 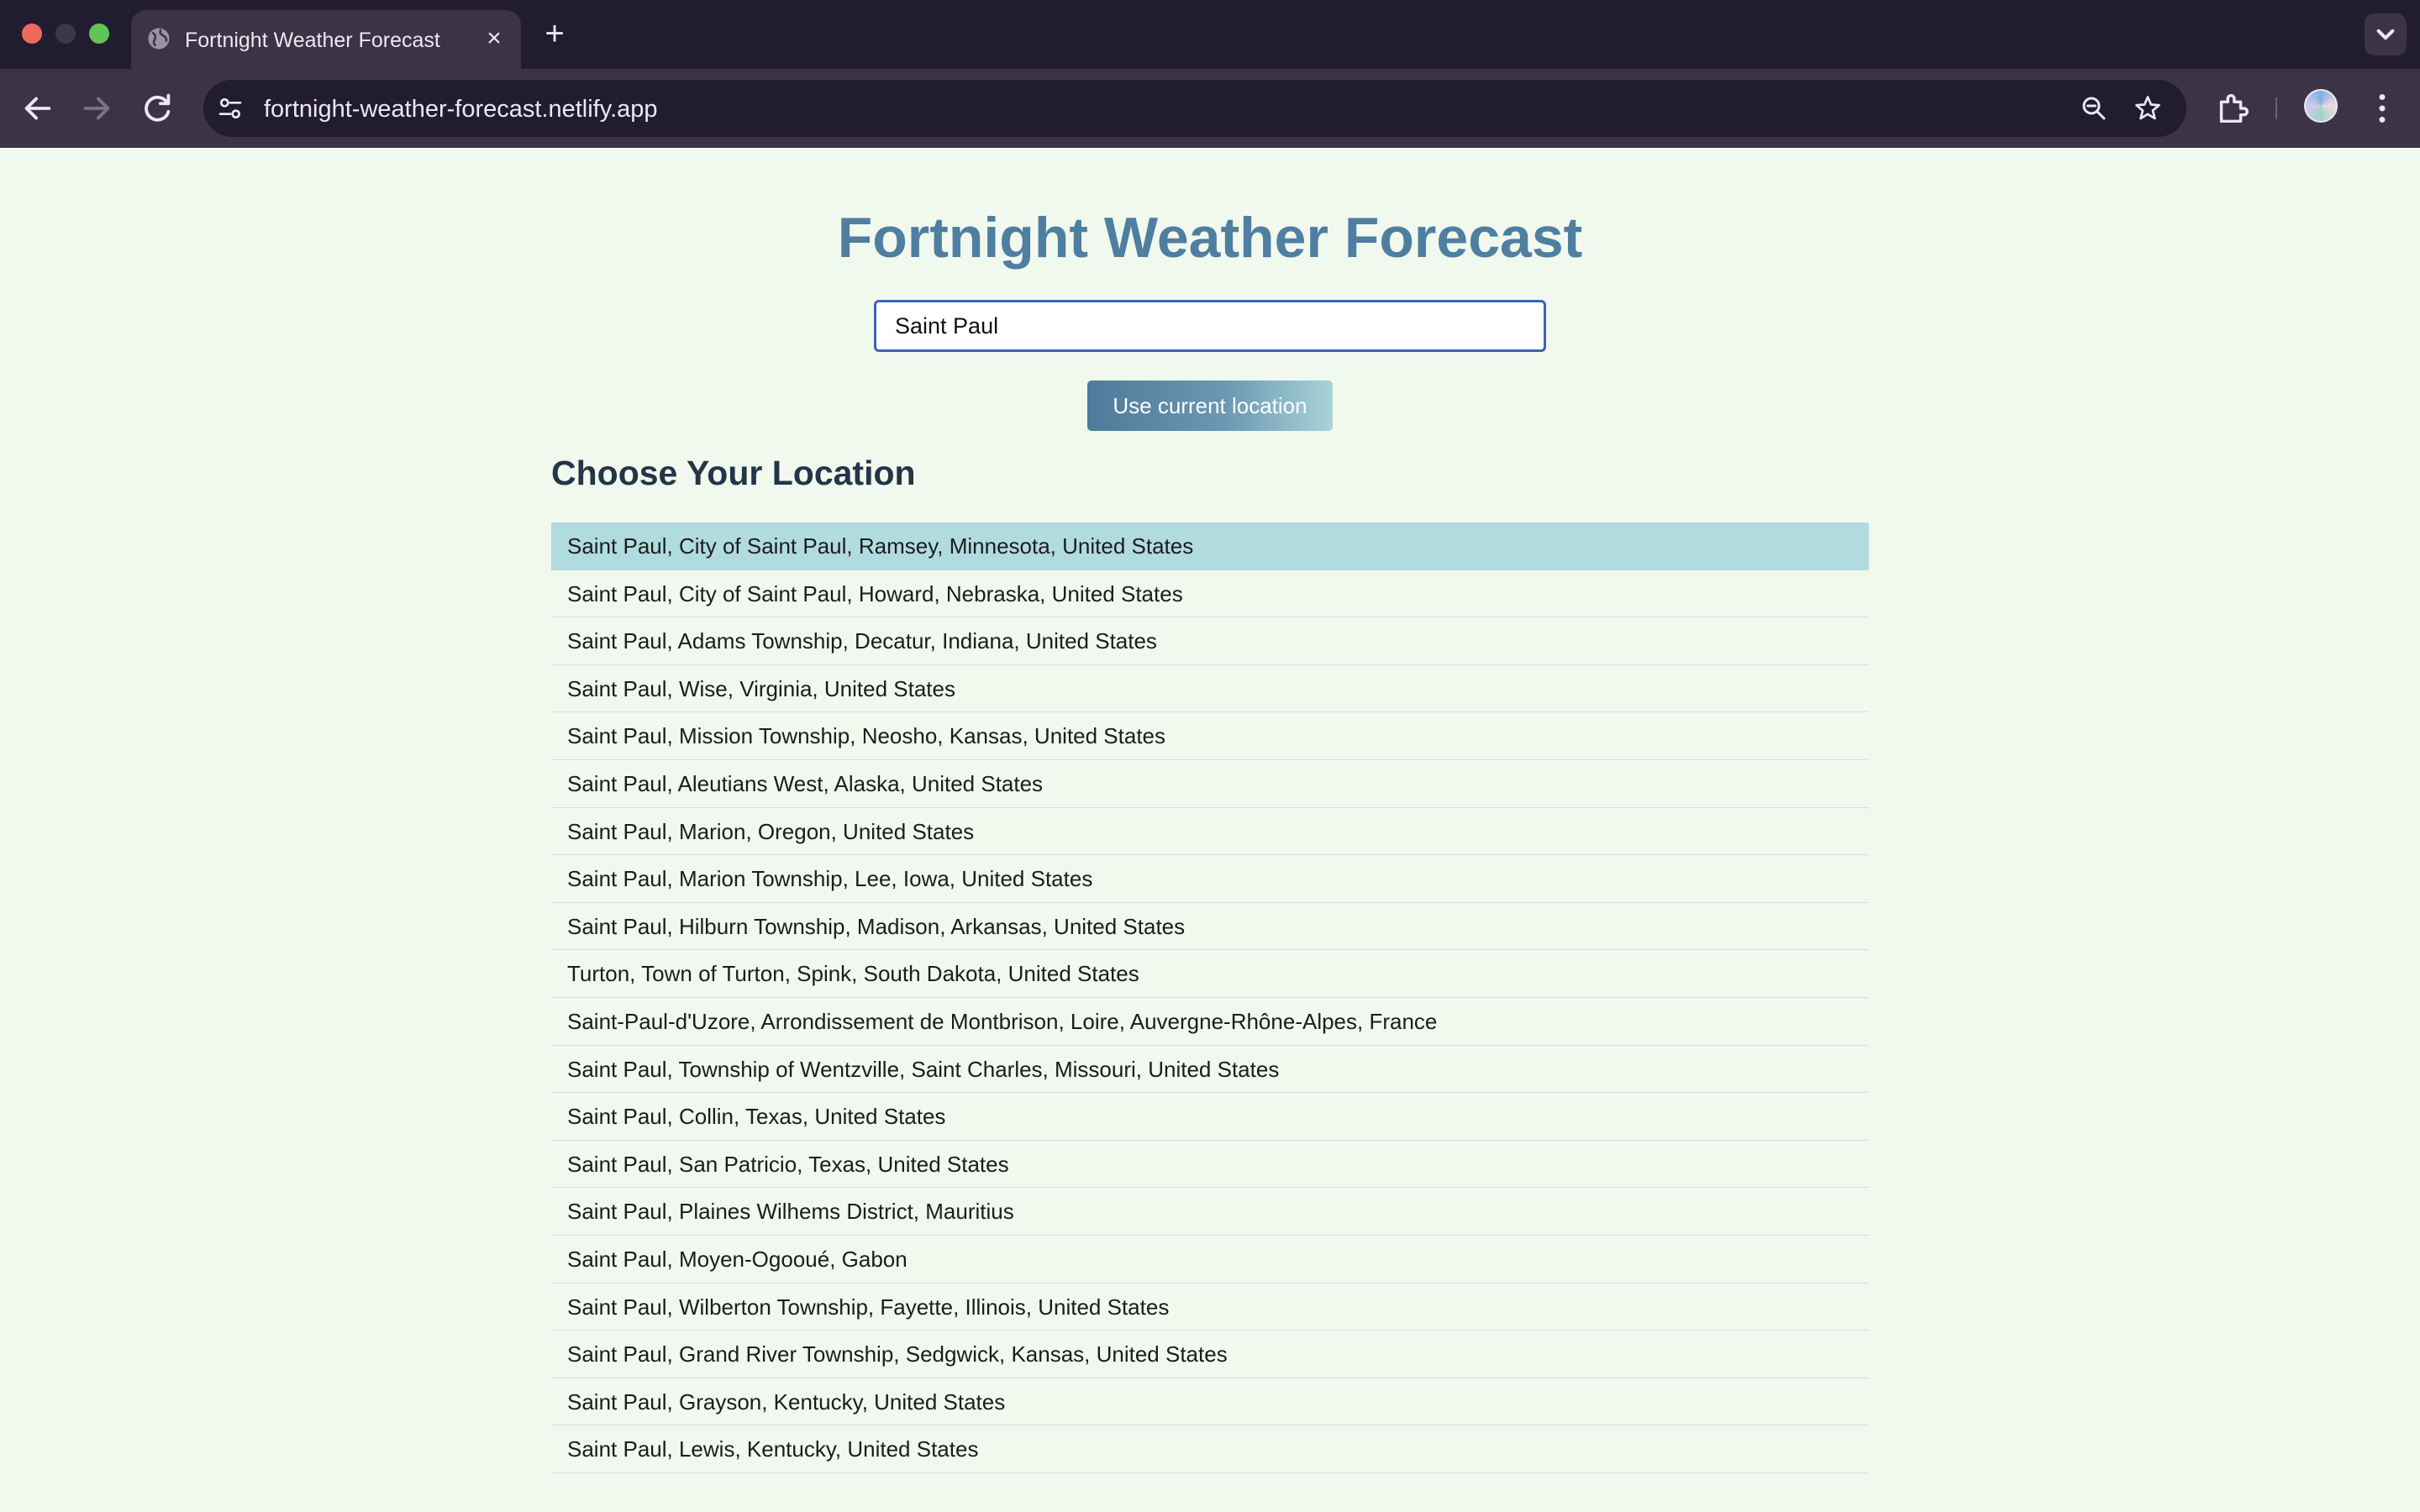 I want to click on toolbar-divider, so click(x=2276, y=108).